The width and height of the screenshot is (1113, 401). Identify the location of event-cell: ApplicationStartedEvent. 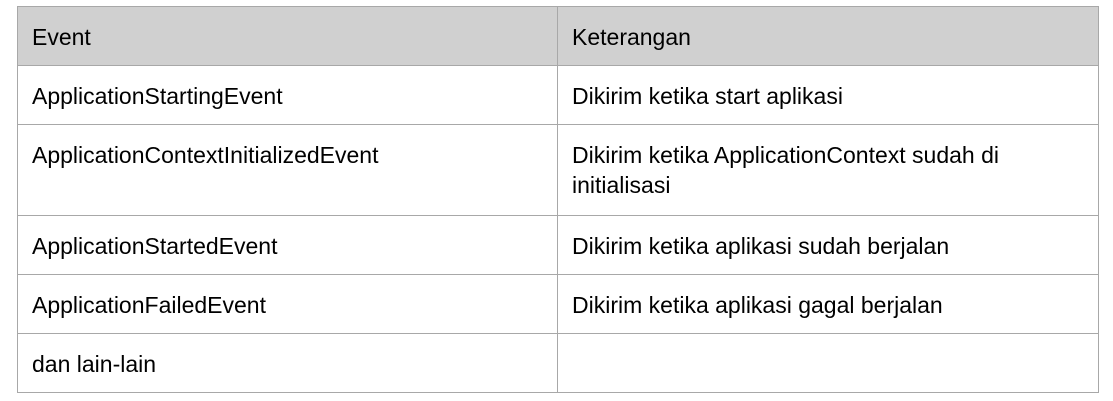
(287, 245).